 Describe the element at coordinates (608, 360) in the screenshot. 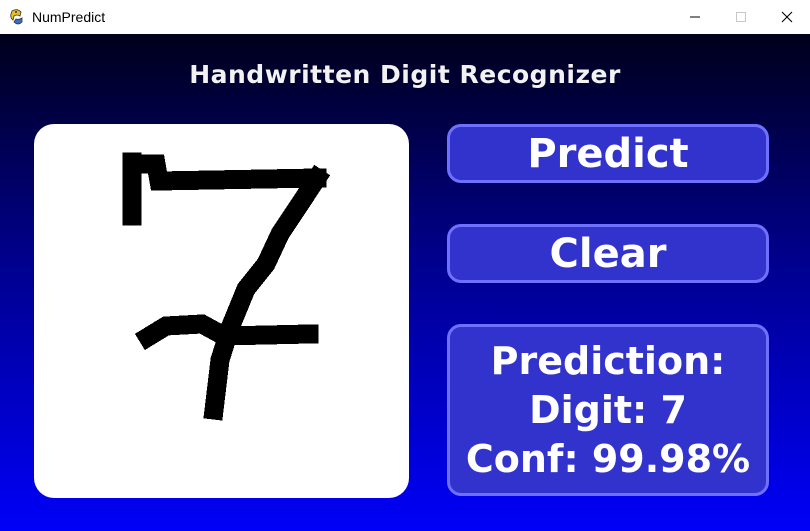

I see `prediction-heading: Prediction:` at that location.